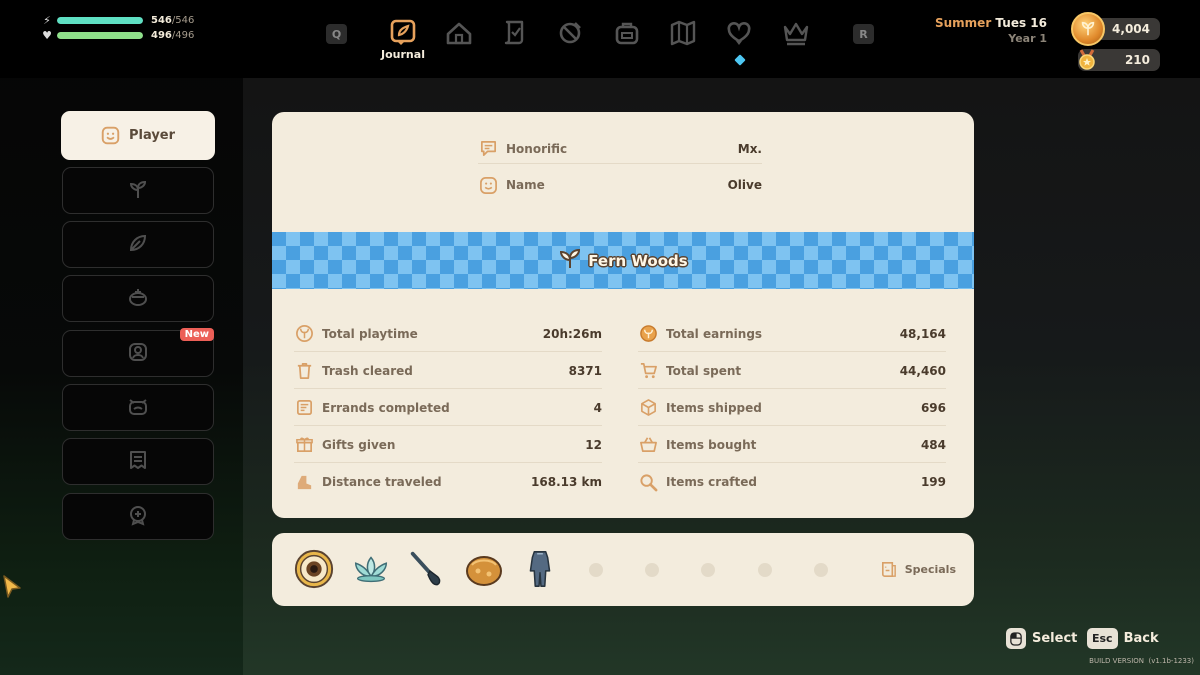 The image size is (1200, 675). I want to click on build-version: BUILD VERSION (v1.1b-1233), so click(1141, 661).